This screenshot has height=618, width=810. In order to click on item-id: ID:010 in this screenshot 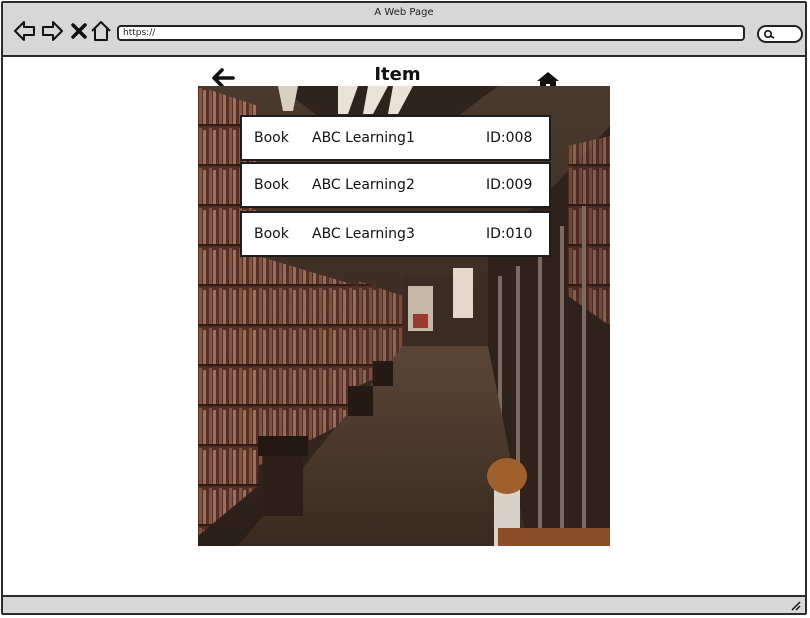, I will do `click(509, 234)`.